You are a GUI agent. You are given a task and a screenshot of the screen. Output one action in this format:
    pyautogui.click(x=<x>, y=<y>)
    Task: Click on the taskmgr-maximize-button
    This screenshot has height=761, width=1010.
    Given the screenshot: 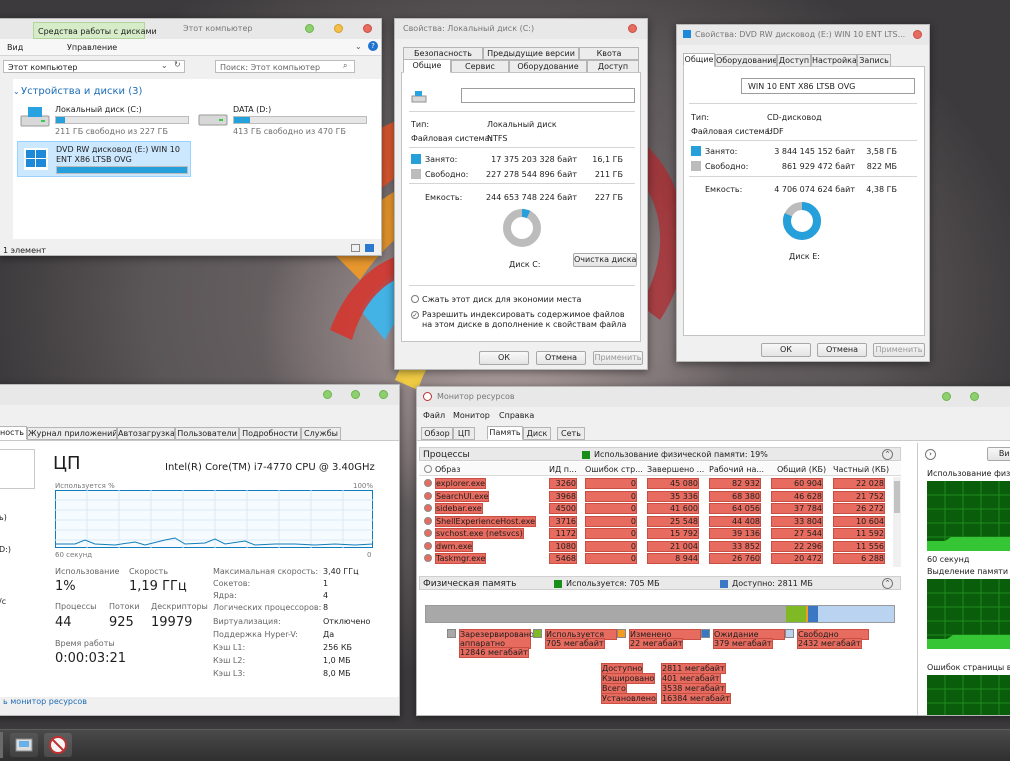 What is the action you would take?
    pyautogui.click(x=327, y=394)
    